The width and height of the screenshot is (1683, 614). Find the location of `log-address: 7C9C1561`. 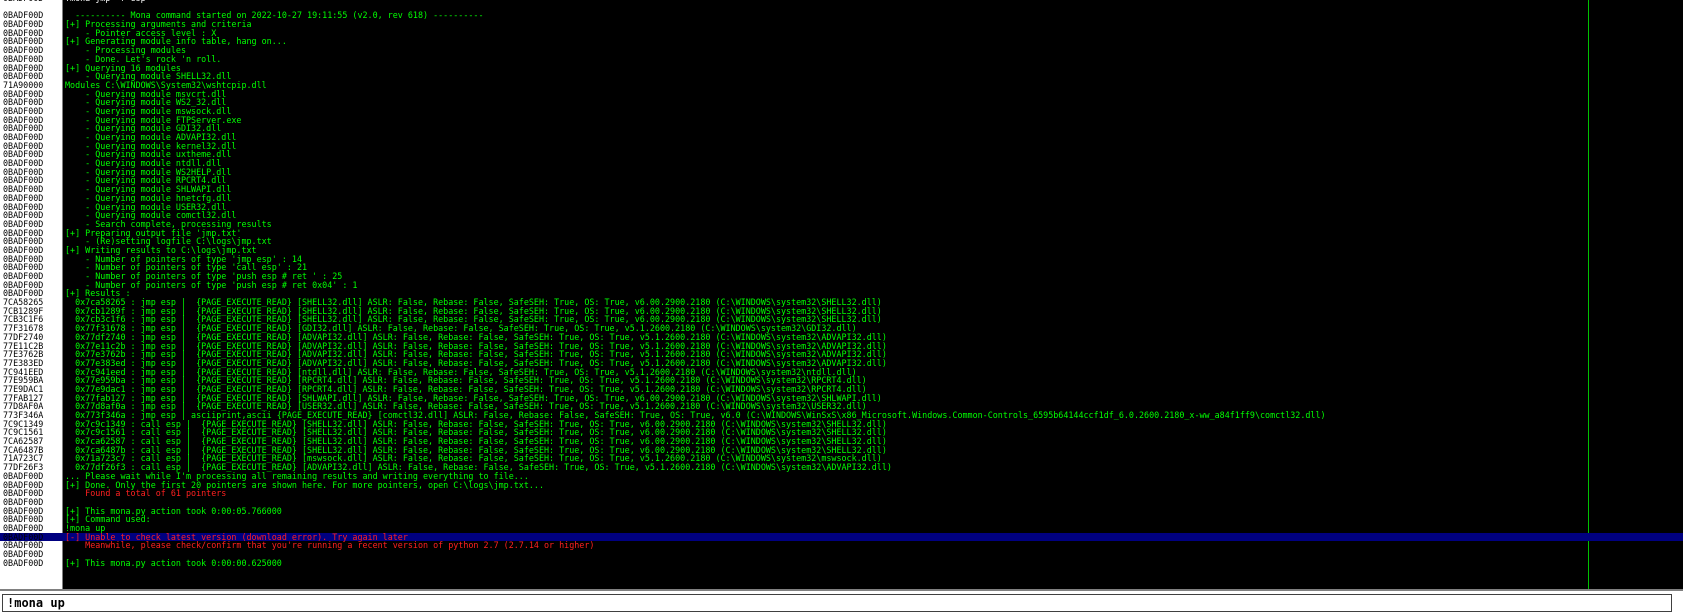

log-address: 7C9C1561 is located at coordinates (23, 433).